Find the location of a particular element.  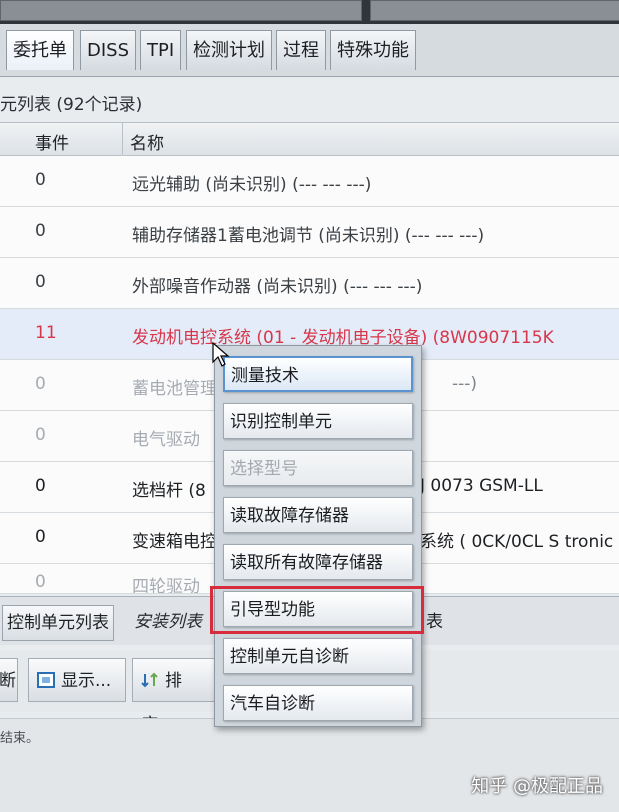

table-row: 0 辅助存储器1蓄电池调节 (尚未识别) (--- --- ---) is located at coordinates (309, 232).